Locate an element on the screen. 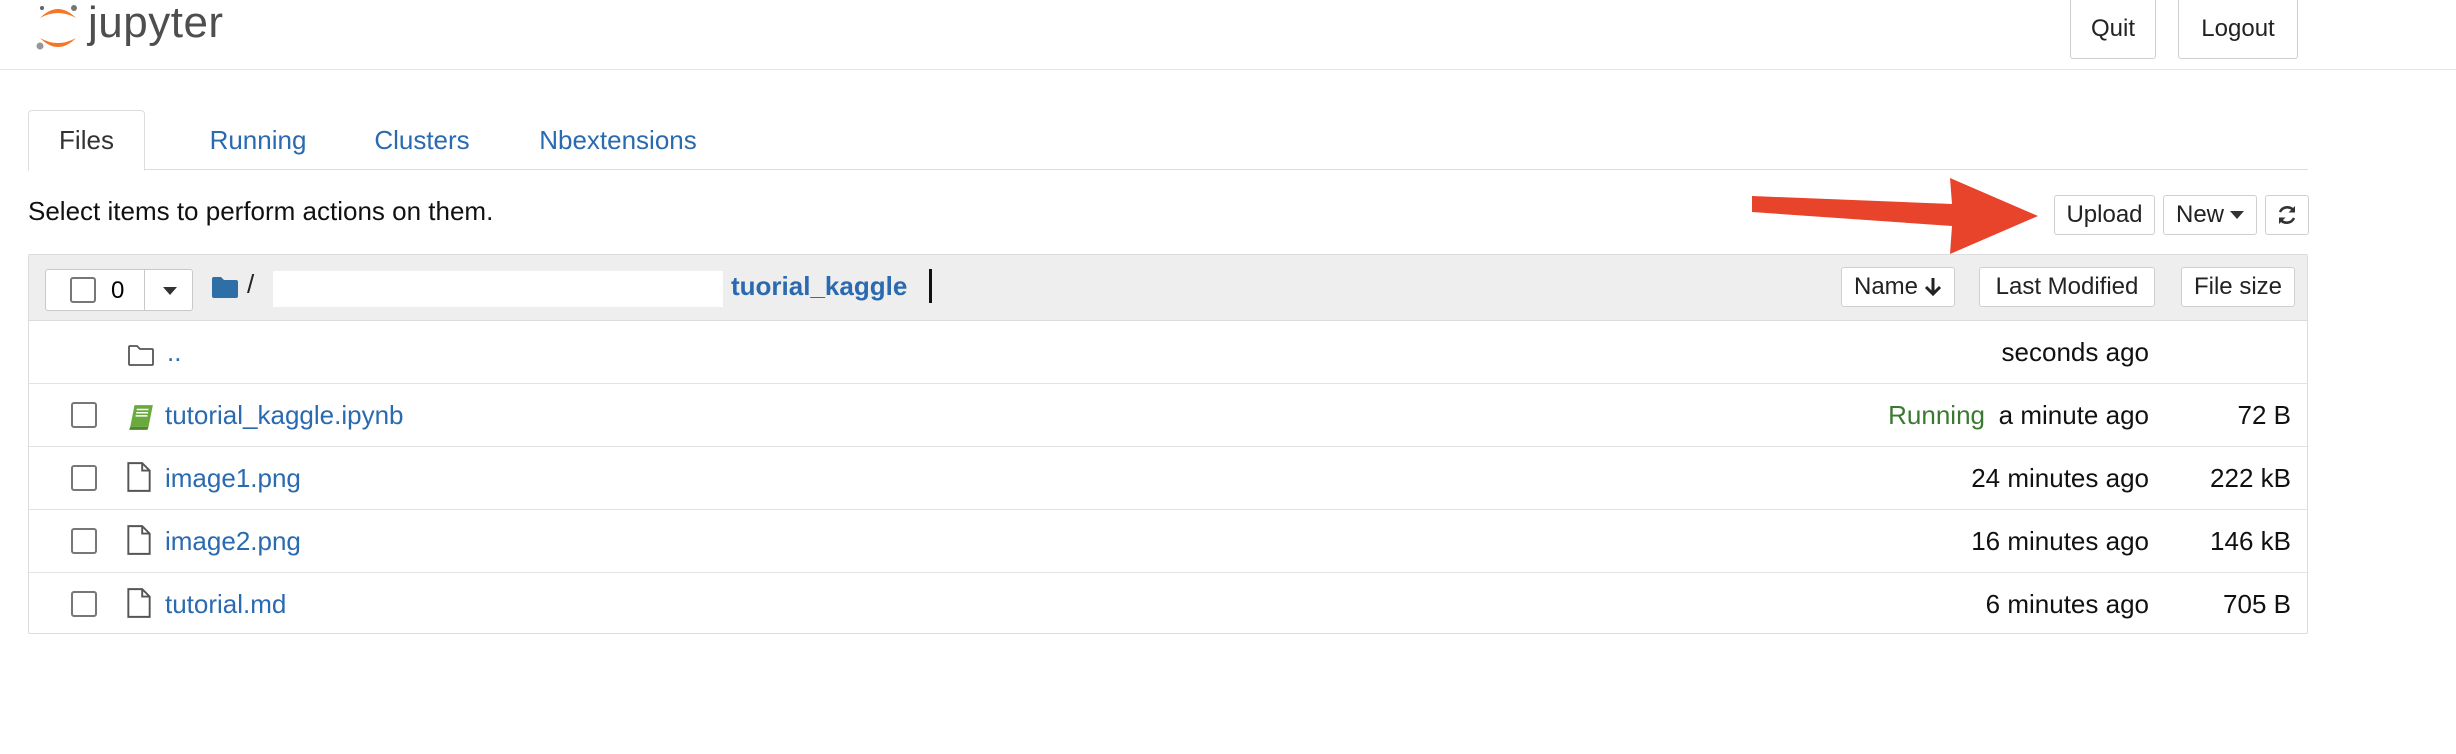 The height and width of the screenshot is (754, 2456). refresh-icon is located at coordinates (2287, 215).